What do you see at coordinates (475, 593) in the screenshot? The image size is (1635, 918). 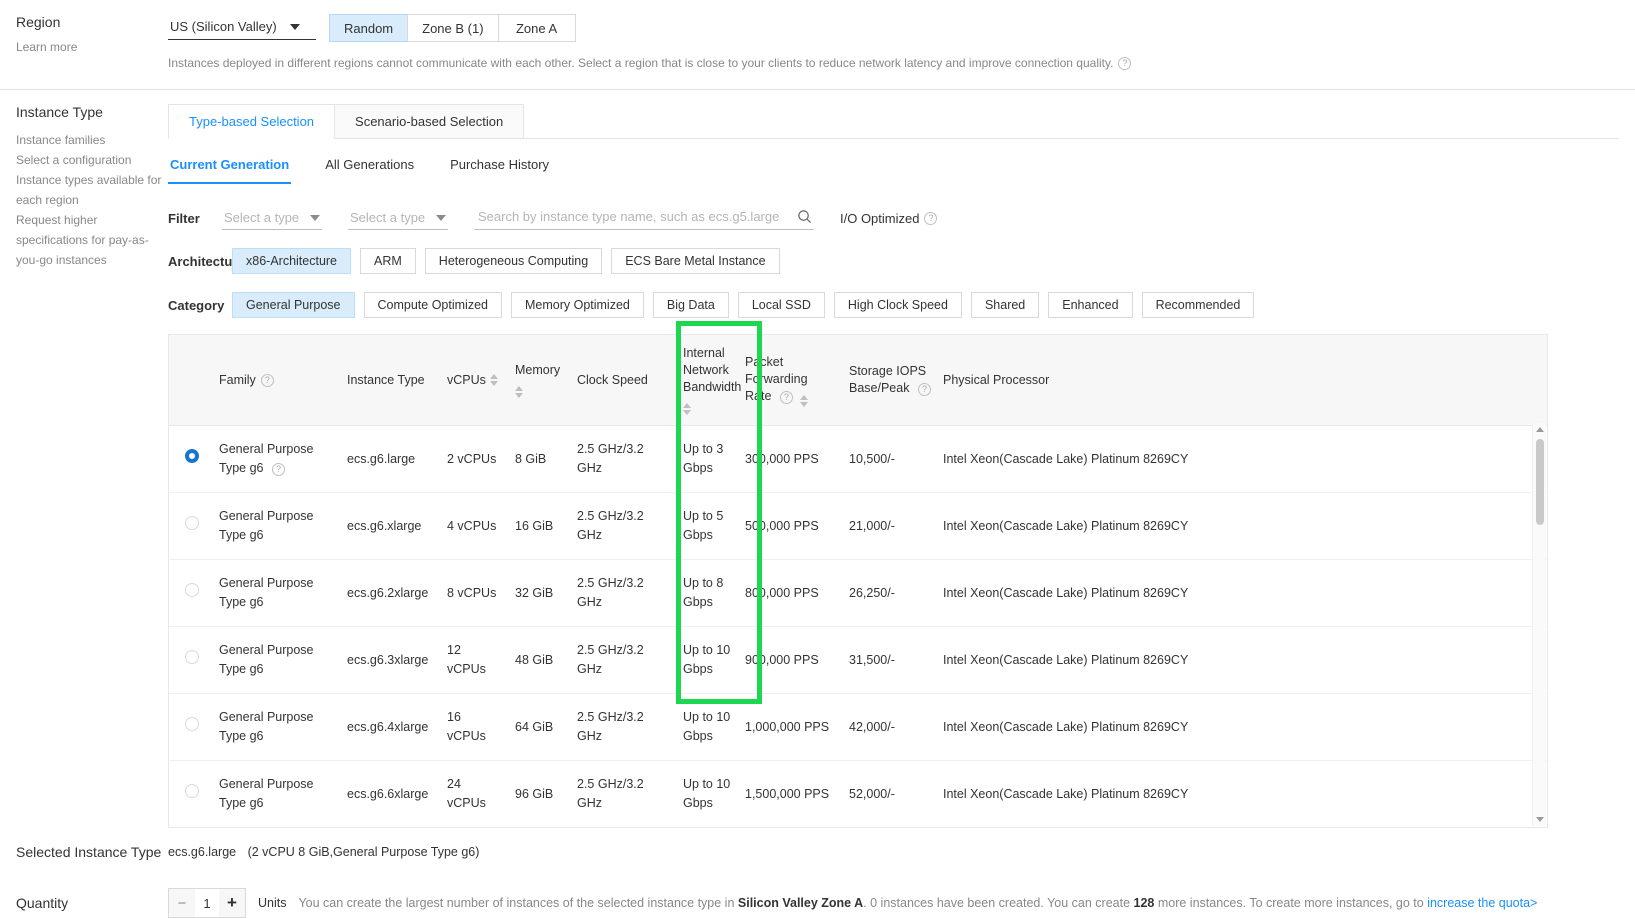 I see `cell-vcpus: 8 vCPUs` at bounding box center [475, 593].